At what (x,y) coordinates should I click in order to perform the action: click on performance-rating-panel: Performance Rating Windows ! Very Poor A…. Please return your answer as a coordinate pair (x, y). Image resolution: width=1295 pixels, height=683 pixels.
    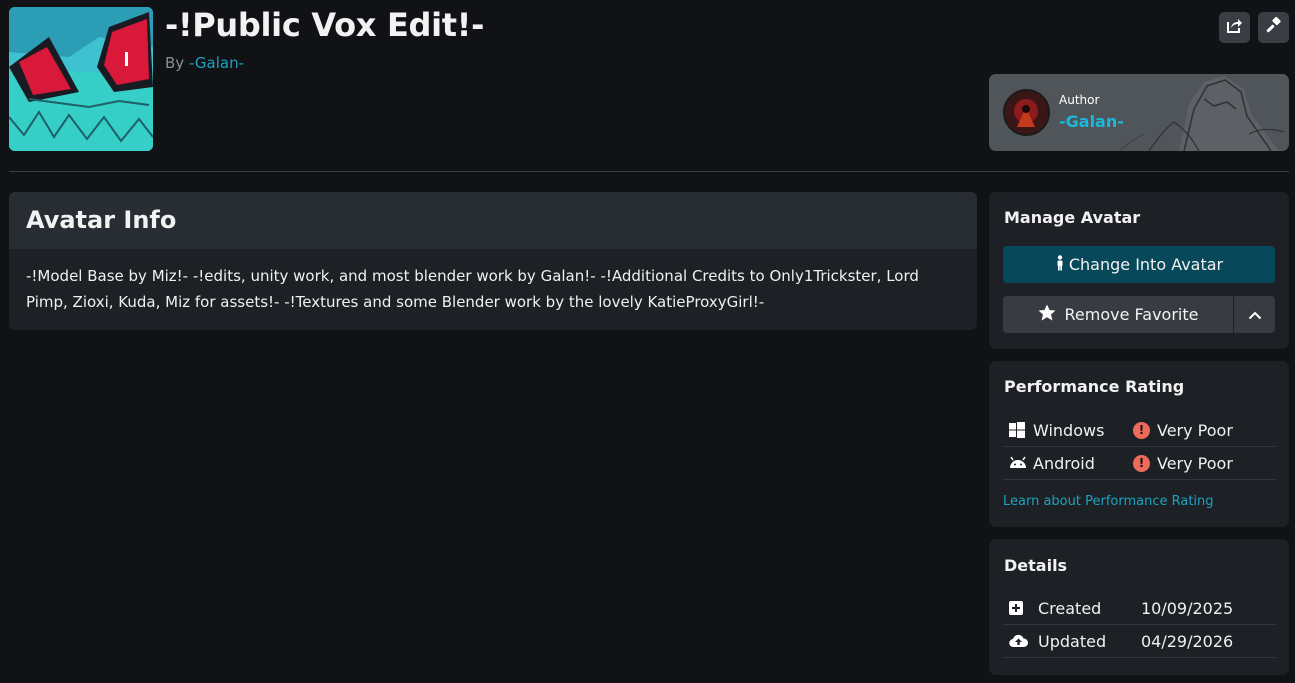
    Looking at the image, I should click on (1139, 444).